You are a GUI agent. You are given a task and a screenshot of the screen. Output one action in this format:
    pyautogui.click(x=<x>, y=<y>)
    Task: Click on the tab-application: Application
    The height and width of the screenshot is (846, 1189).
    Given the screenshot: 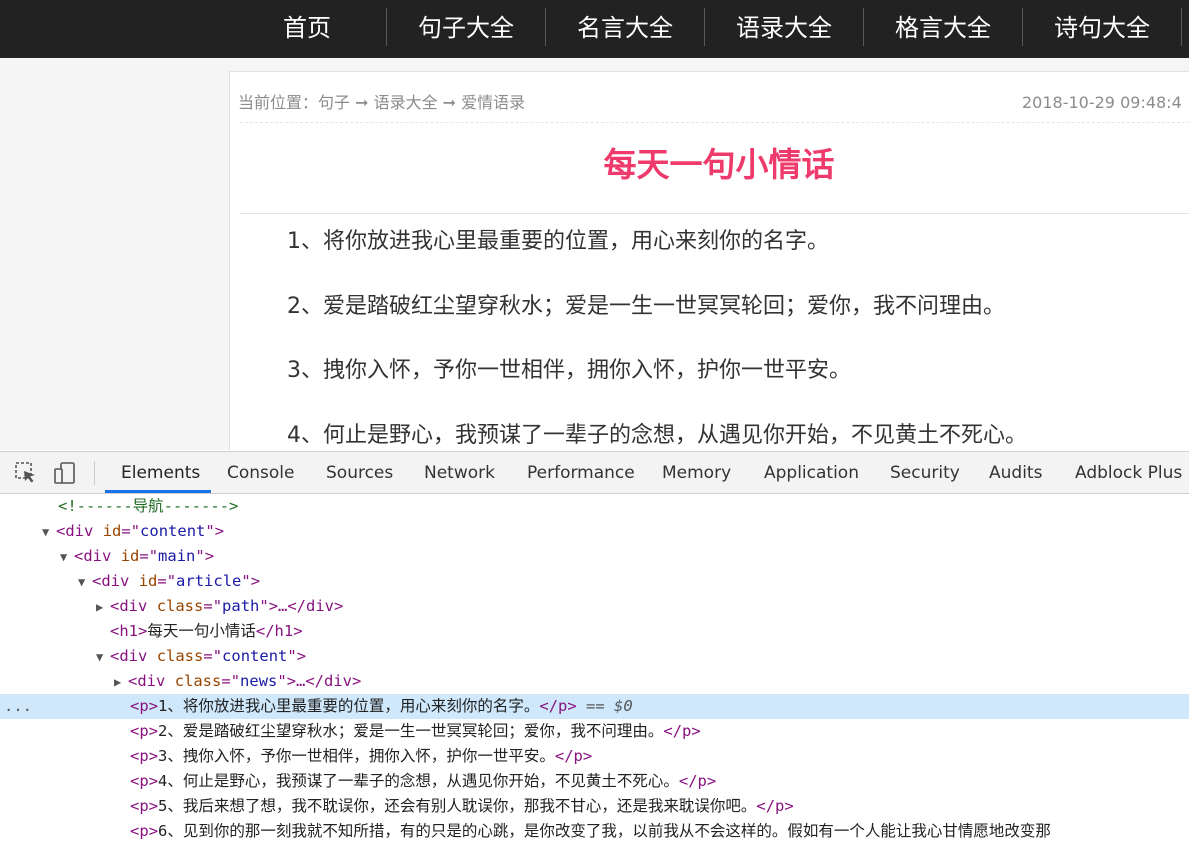 What is the action you would take?
    pyautogui.click(x=811, y=472)
    